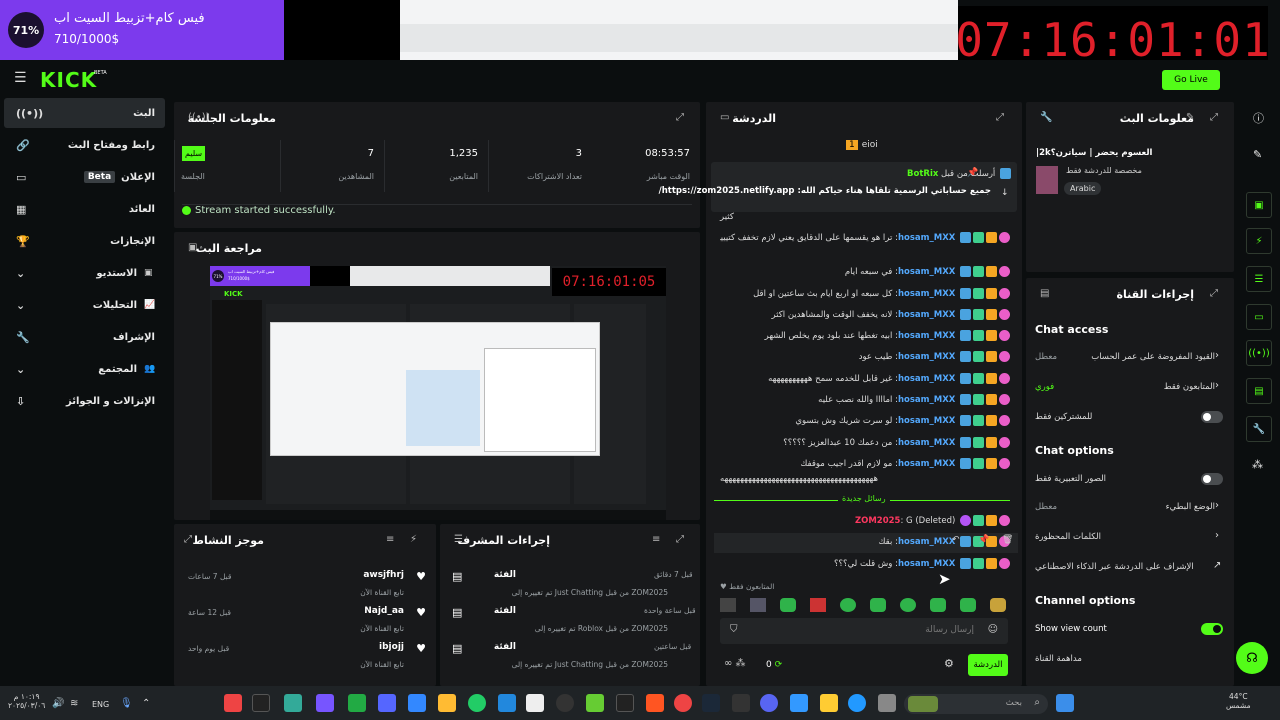 This screenshot has height=720, width=1280. What do you see at coordinates (1259, 279) in the screenshot?
I see `list-icon: ☰` at bounding box center [1259, 279].